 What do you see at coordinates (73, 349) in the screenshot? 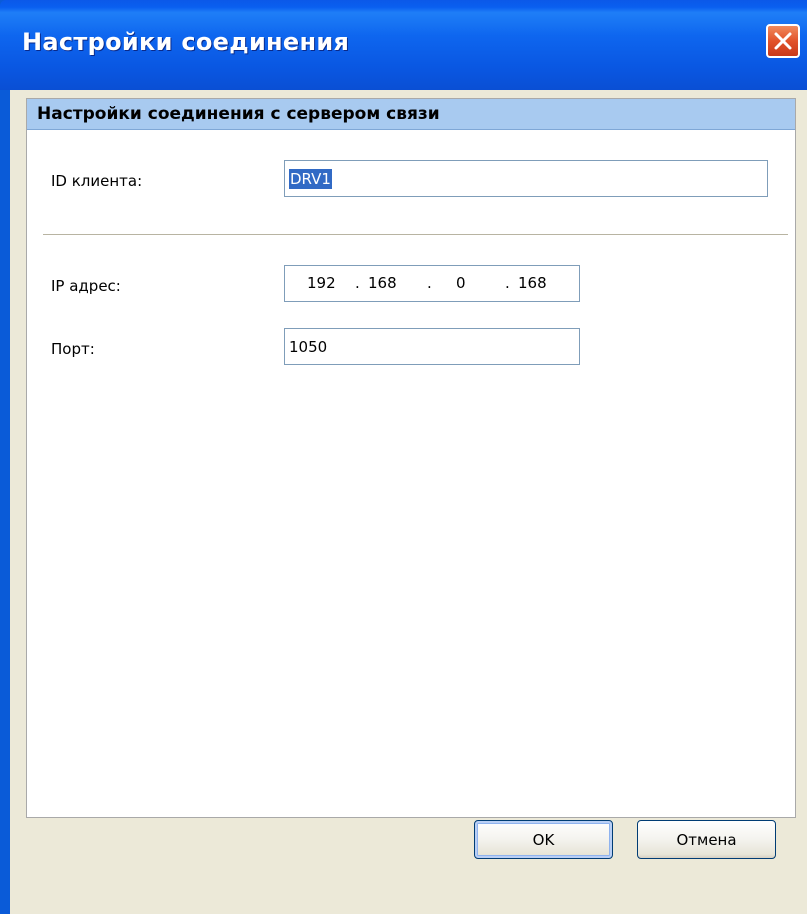
I see `port-label: Порт:` at bounding box center [73, 349].